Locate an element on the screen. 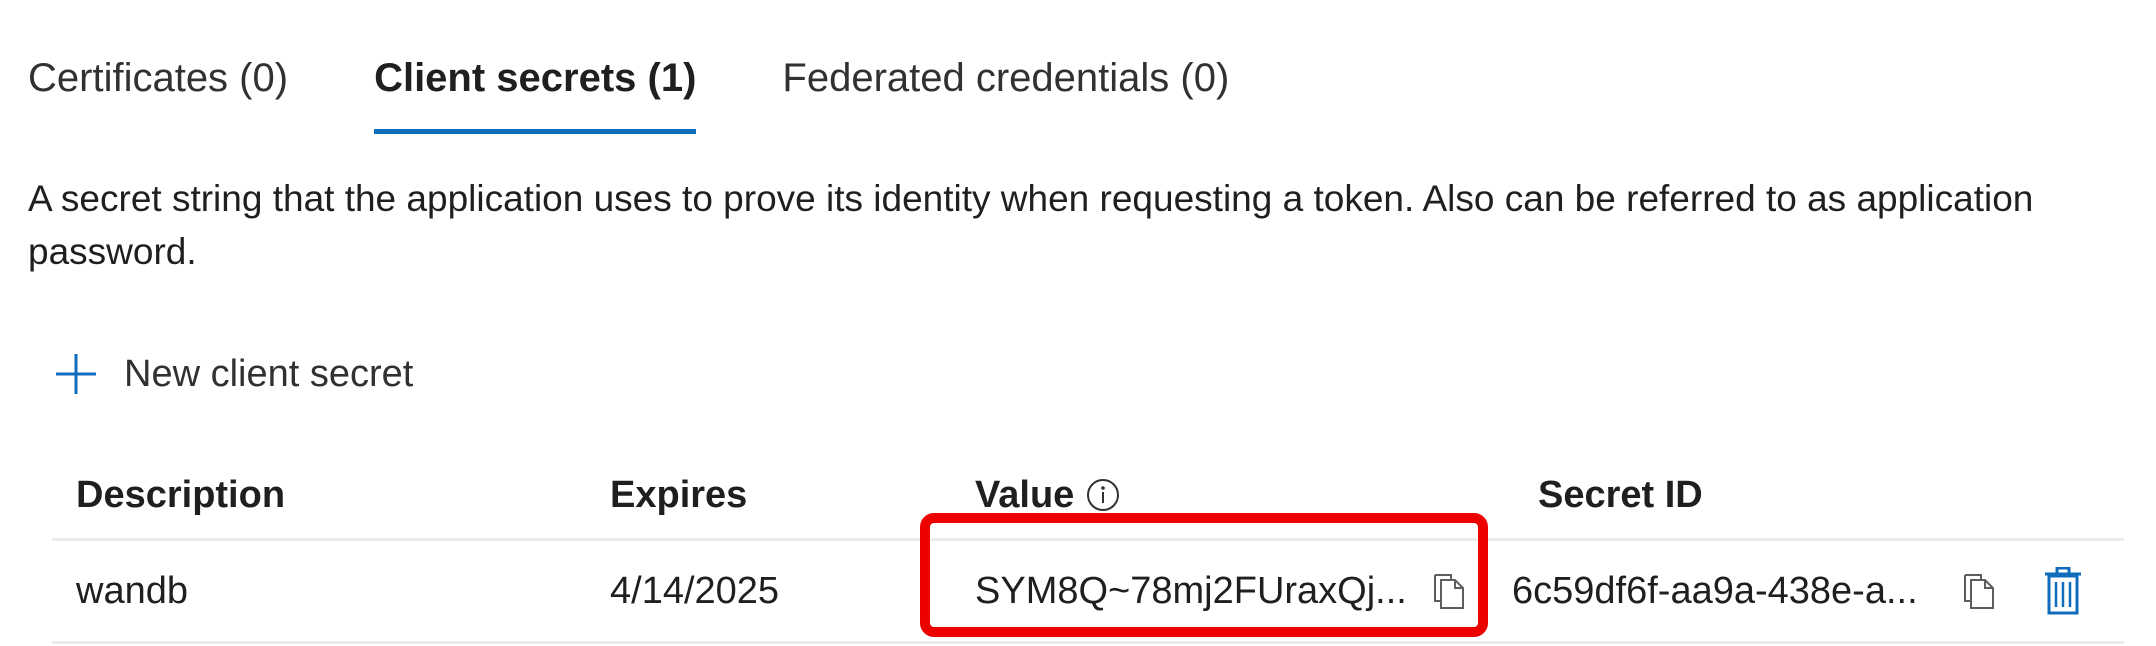 This screenshot has width=2156, height=646. column-header-value-label: Value is located at coordinates (1025, 495).